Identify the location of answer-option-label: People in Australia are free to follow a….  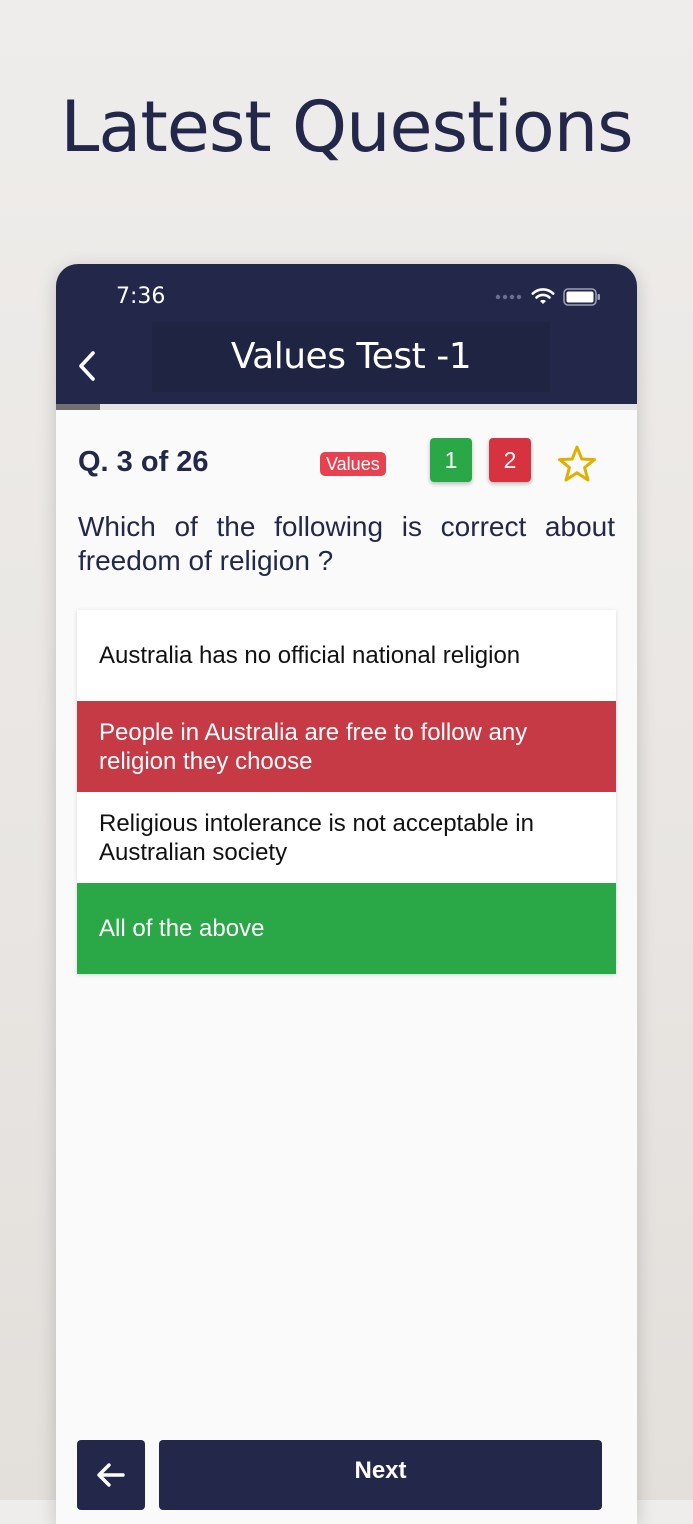
(313, 746).